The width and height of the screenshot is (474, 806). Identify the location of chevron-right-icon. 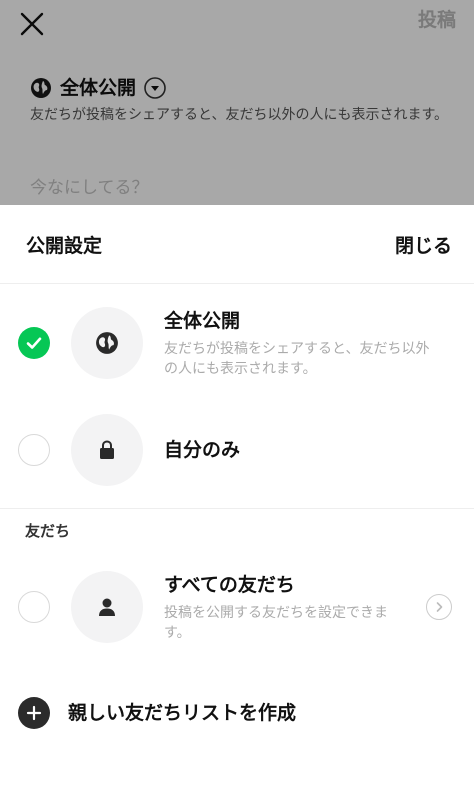
(439, 607).